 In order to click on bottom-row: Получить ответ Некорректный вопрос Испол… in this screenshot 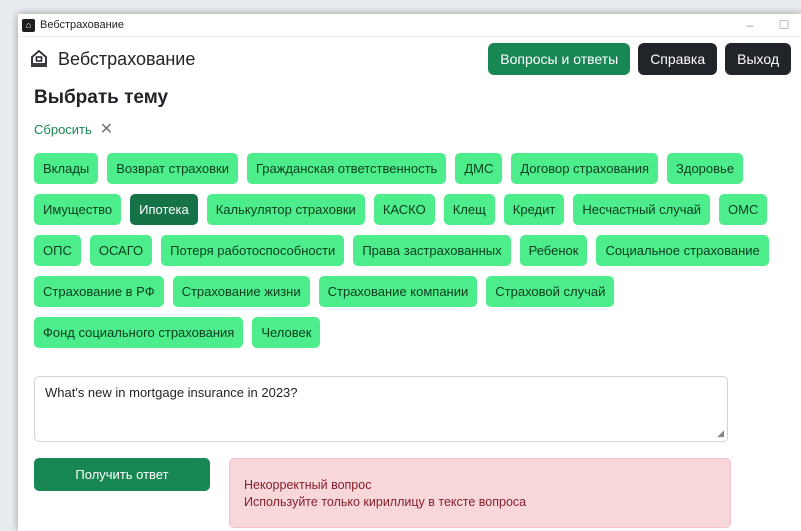, I will do `click(409, 493)`.